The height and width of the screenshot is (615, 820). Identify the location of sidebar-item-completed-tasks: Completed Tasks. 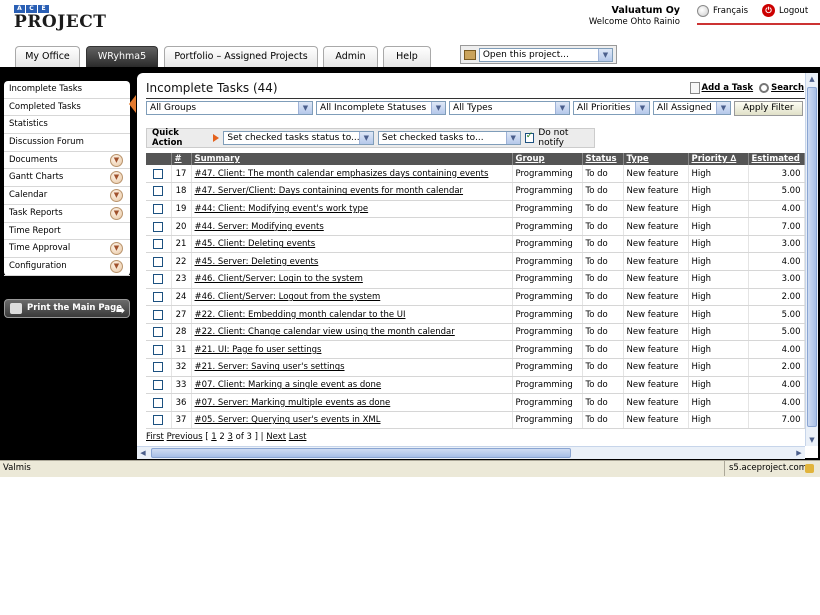
(67, 108).